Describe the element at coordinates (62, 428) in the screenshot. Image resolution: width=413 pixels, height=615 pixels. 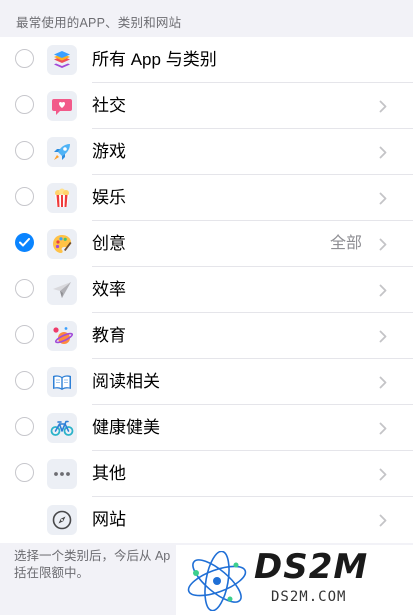
I see `bicycle-icon` at that location.